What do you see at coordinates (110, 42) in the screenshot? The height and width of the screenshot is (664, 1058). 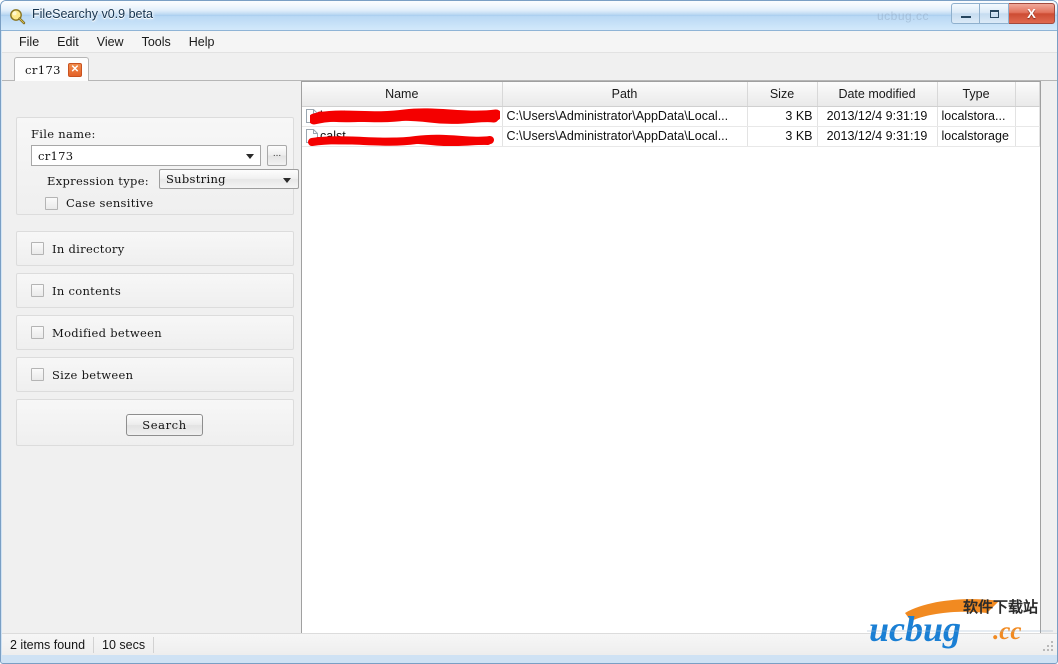 I see `menu-item-view: View` at bounding box center [110, 42].